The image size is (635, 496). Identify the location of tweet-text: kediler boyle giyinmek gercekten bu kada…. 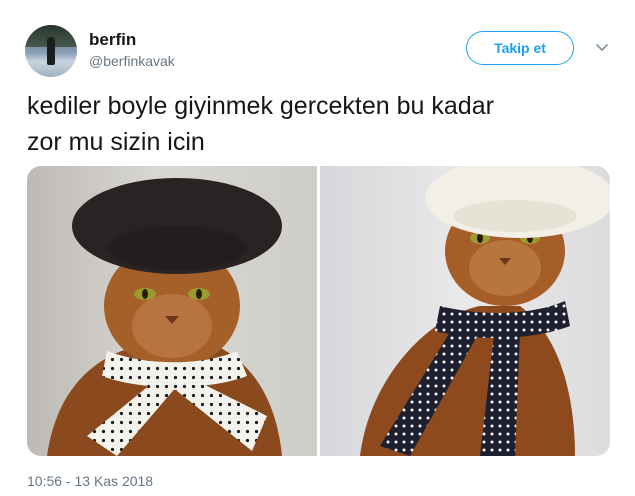
(322, 124).